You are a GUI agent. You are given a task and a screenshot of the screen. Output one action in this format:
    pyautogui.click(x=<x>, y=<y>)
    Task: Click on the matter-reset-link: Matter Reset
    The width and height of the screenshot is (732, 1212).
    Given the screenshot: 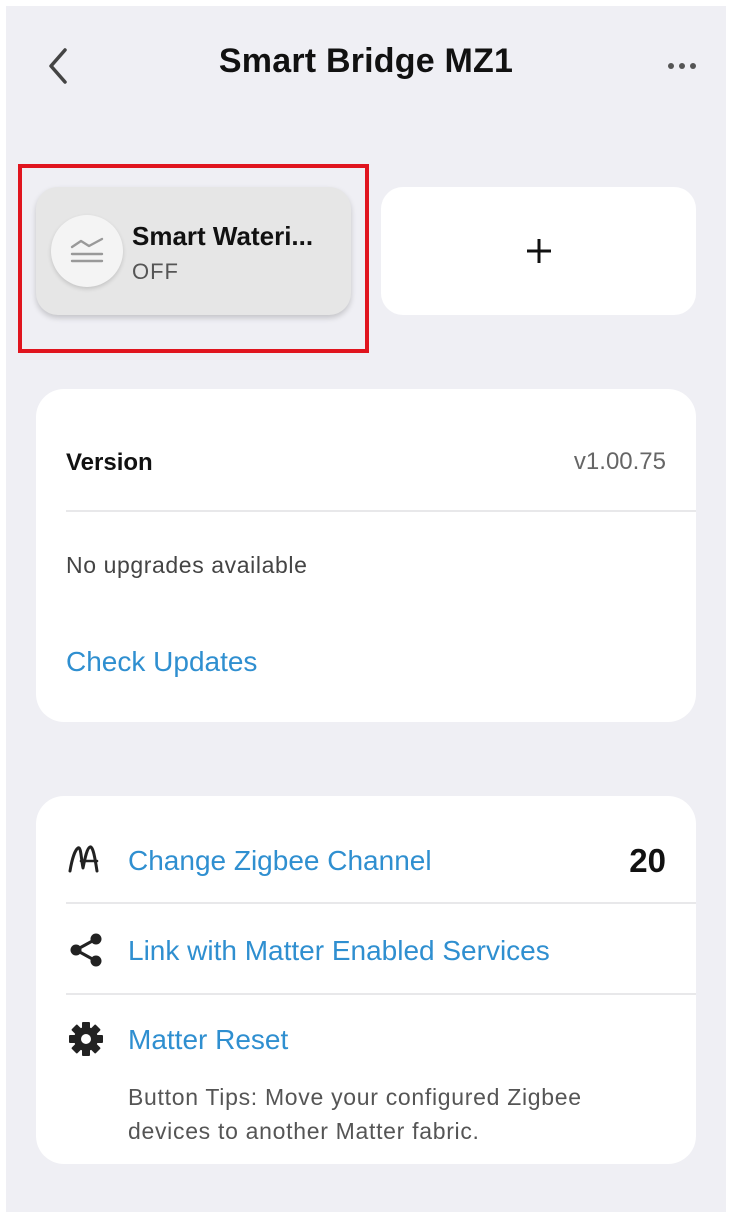 What is the action you would take?
    pyautogui.click(x=208, y=1040)
    